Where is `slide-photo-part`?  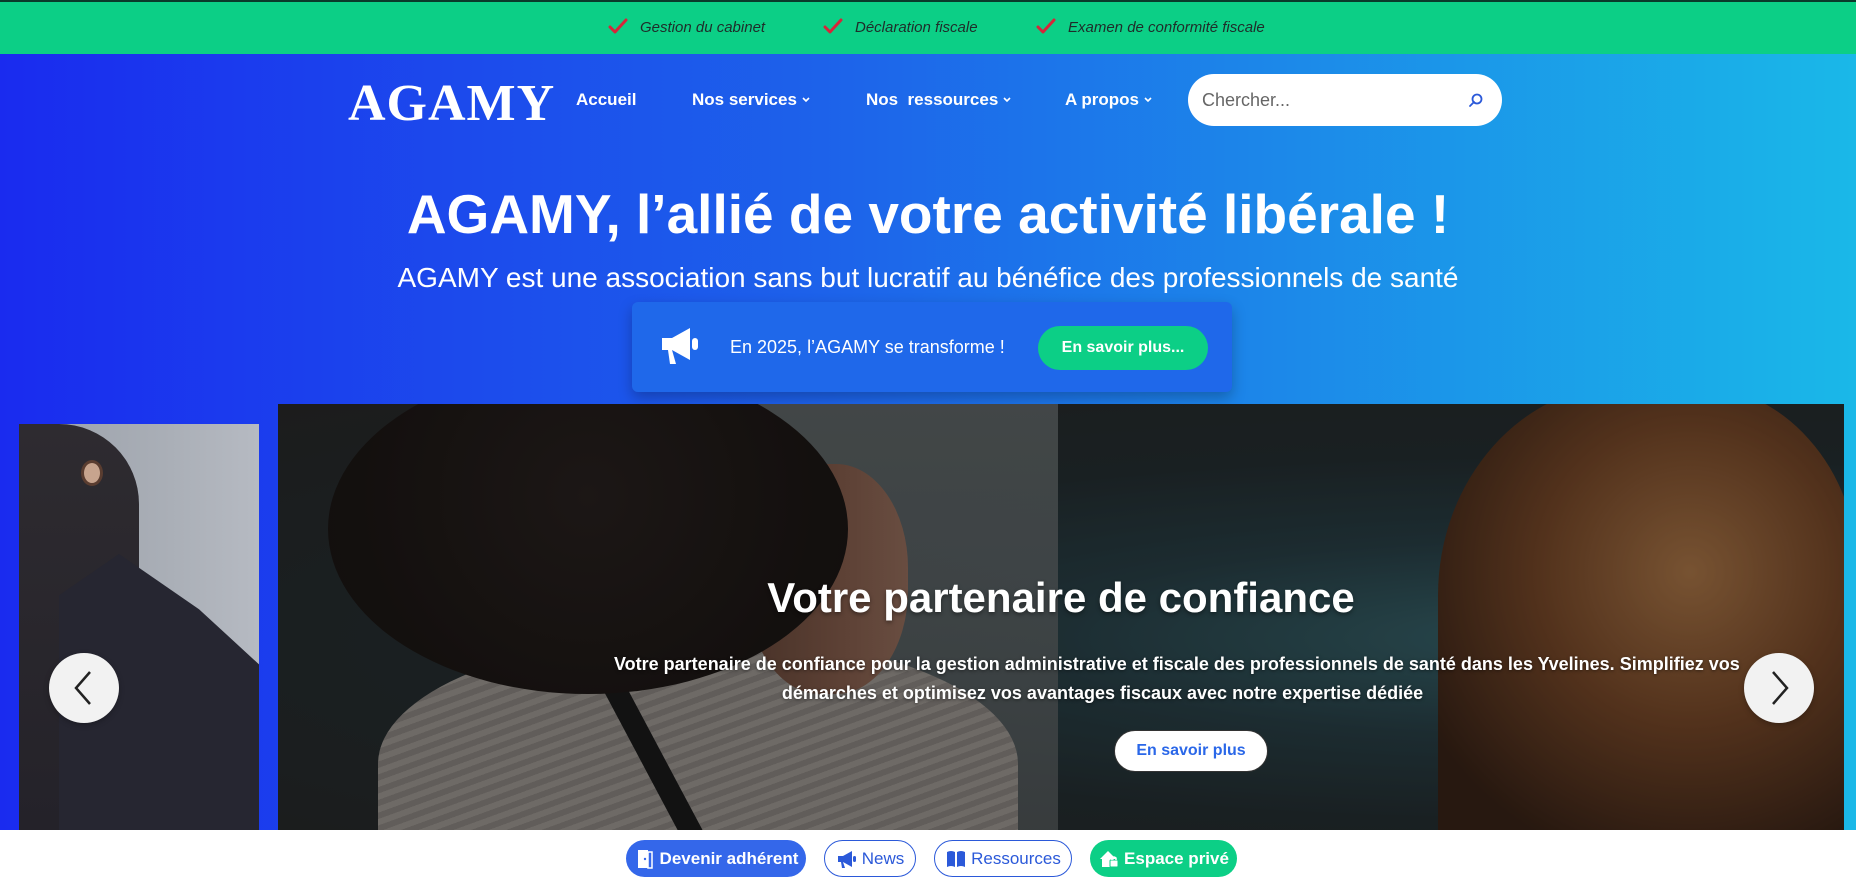 slide-photo-part is located at coordinates (92, 473).